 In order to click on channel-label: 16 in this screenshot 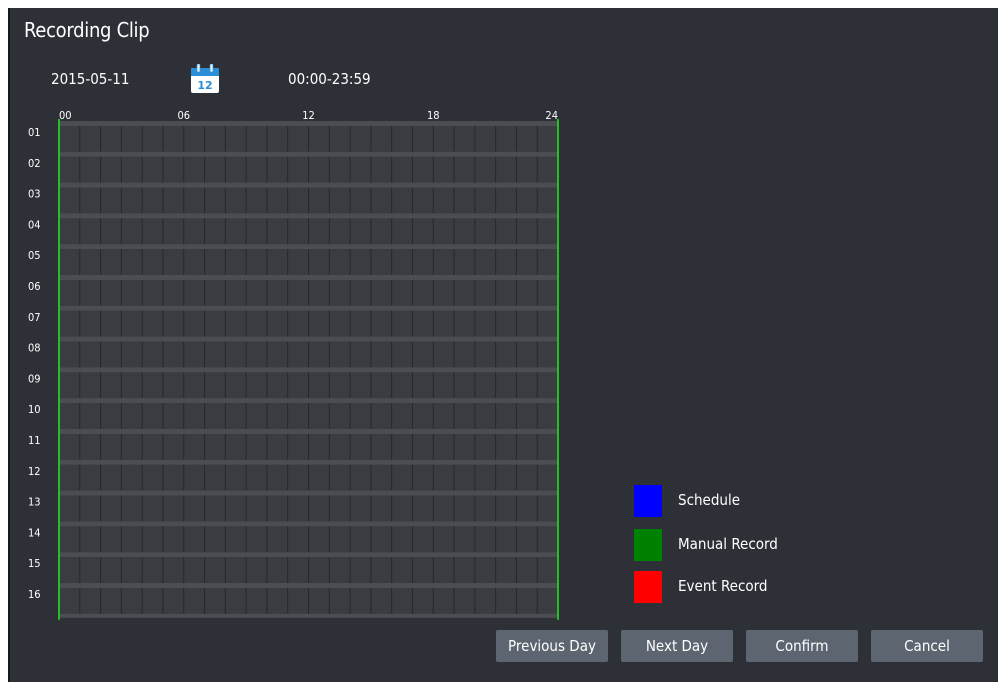, I will do `click(34, 594)`.